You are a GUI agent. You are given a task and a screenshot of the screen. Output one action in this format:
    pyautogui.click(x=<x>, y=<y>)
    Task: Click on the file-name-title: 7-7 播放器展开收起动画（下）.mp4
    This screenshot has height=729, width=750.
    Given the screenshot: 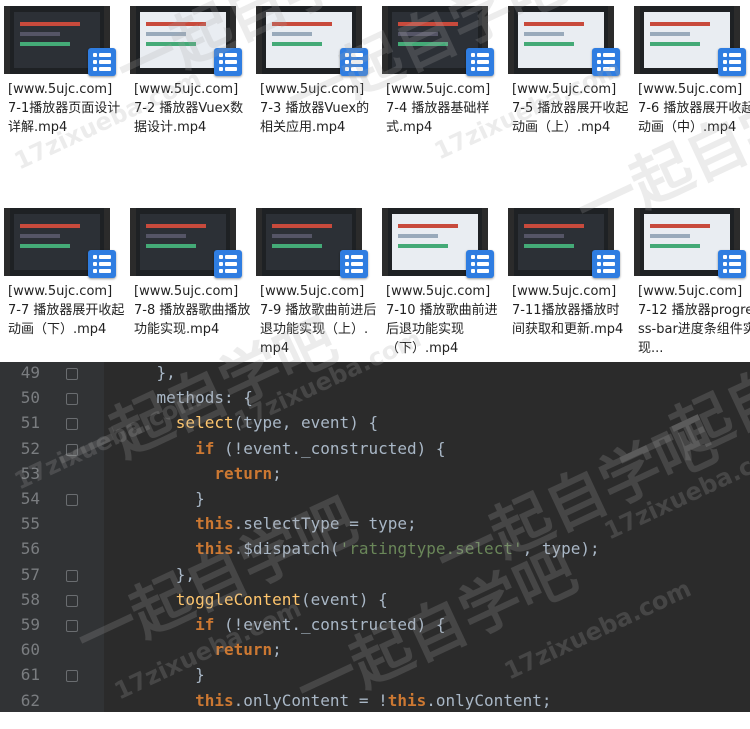 What is the action you would take?
    pyautogui.click(x=66, y=320)
    